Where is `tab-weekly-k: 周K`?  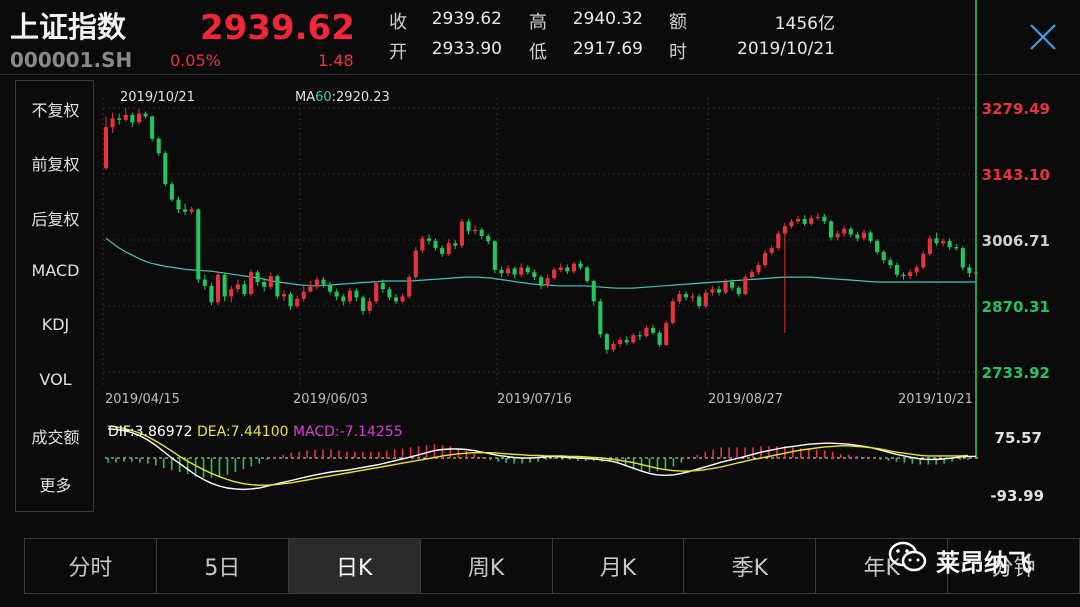 tab-weekly-k: 周K is located at coordinates (487, 566).